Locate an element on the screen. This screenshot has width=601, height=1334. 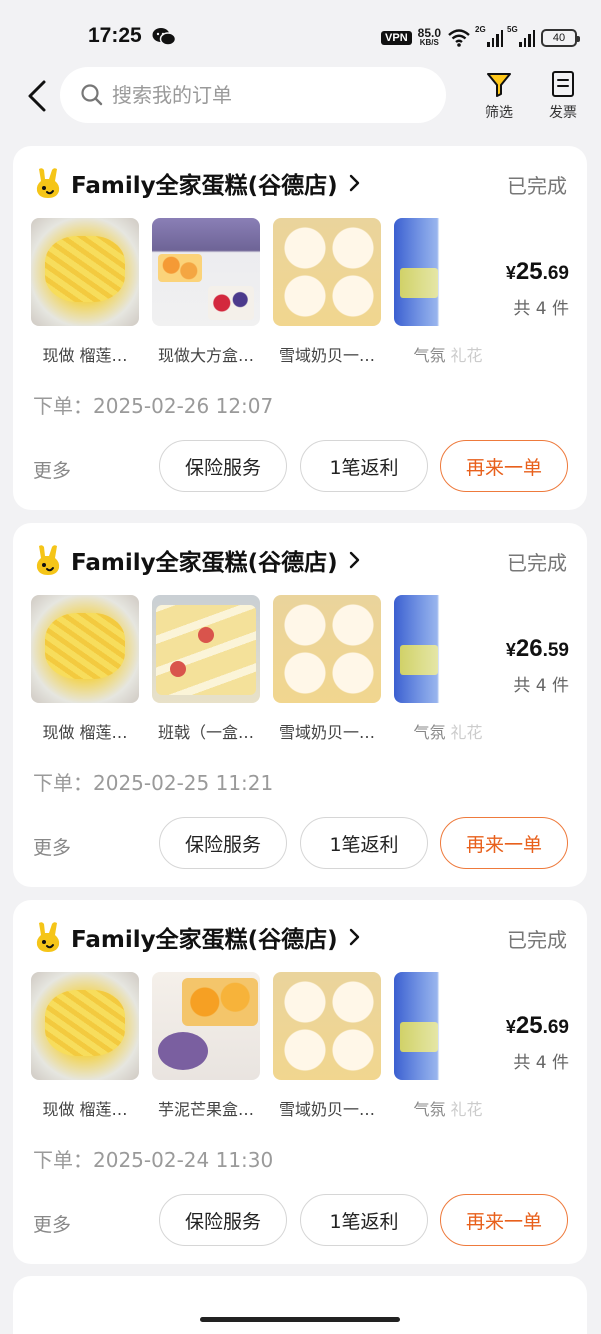
order-time: 下单：2025-02-26 12:07 is located at coordinates (153, 406).